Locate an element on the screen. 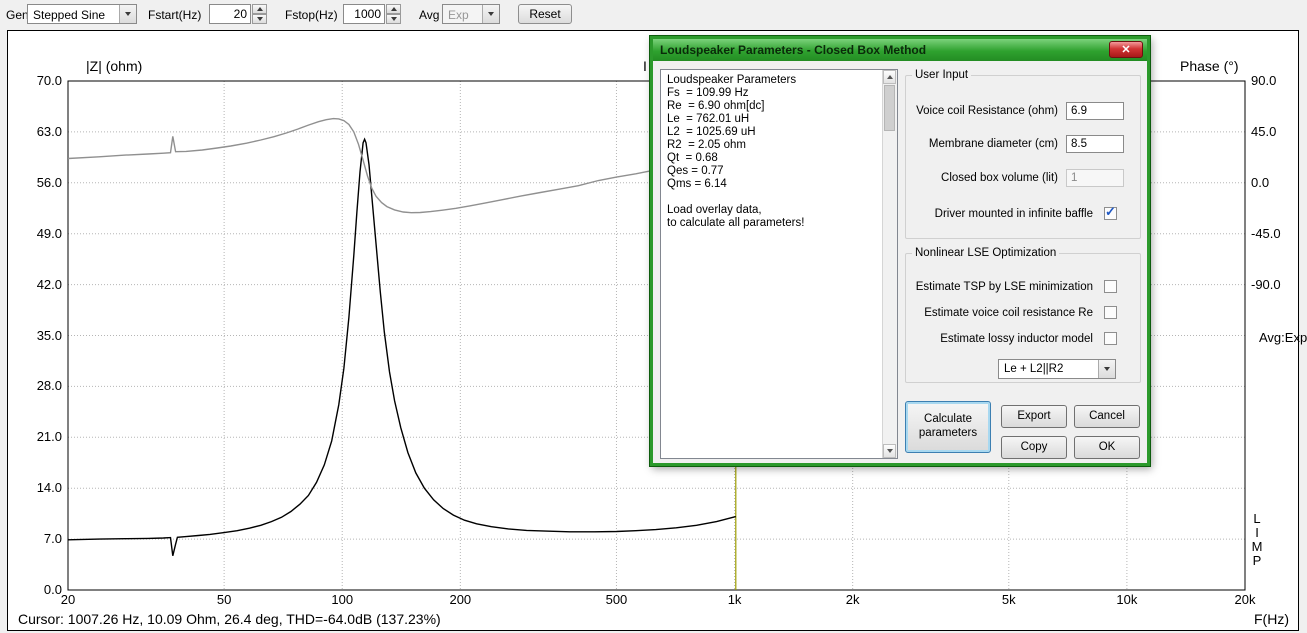  export-button: Export is located at coordinates (1034, 416).